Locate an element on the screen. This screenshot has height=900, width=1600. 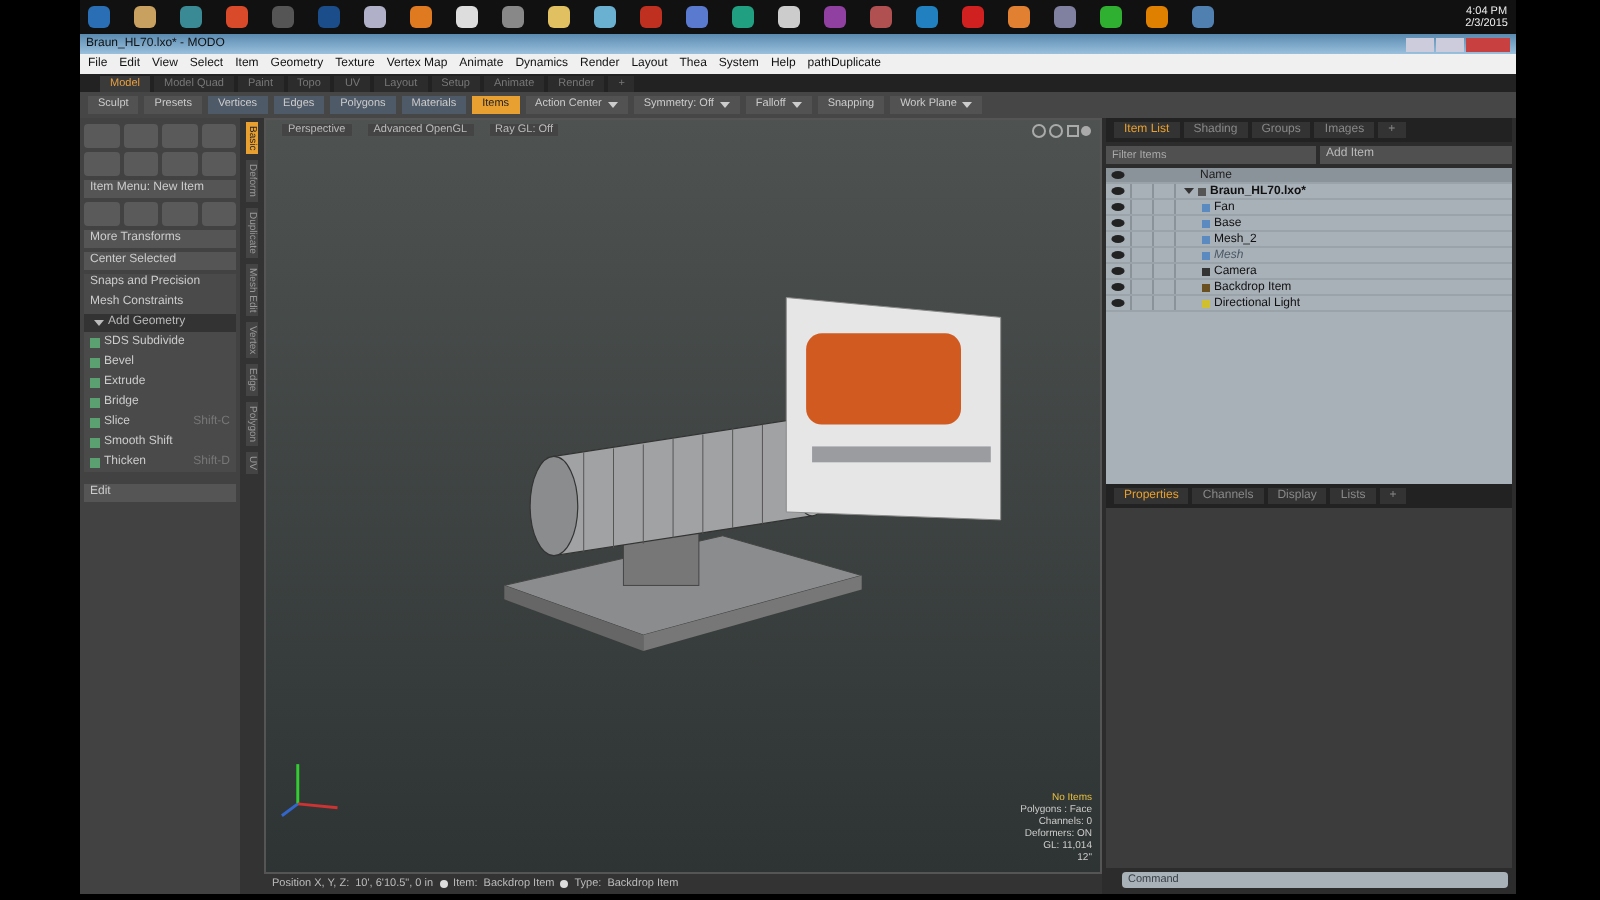
axis-icon is located at coordinates (309, 790).